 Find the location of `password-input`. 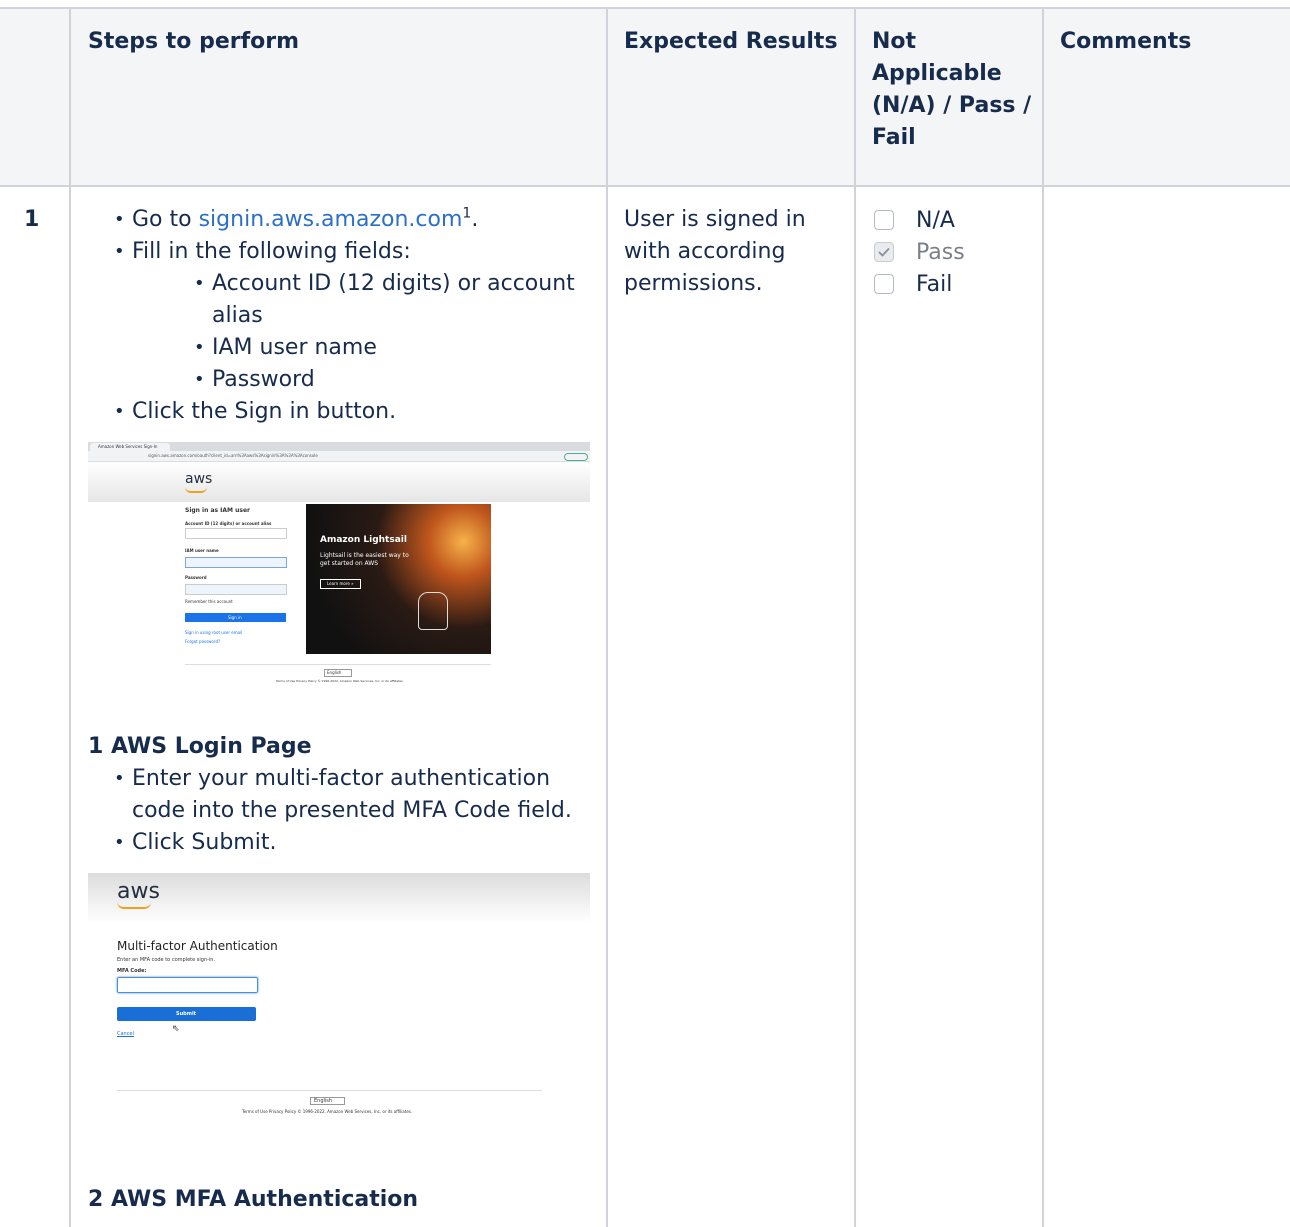

password-input is located at coordinates (236, 589).